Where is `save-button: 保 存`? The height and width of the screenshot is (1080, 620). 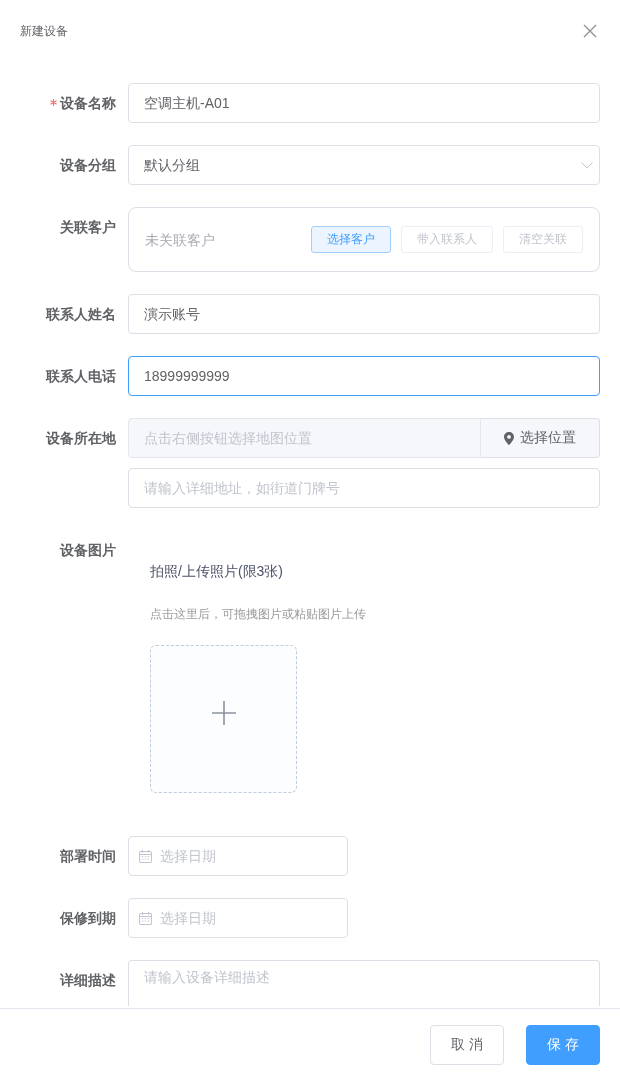
save-button: 保 存 is located at coordinates (563, 1044).